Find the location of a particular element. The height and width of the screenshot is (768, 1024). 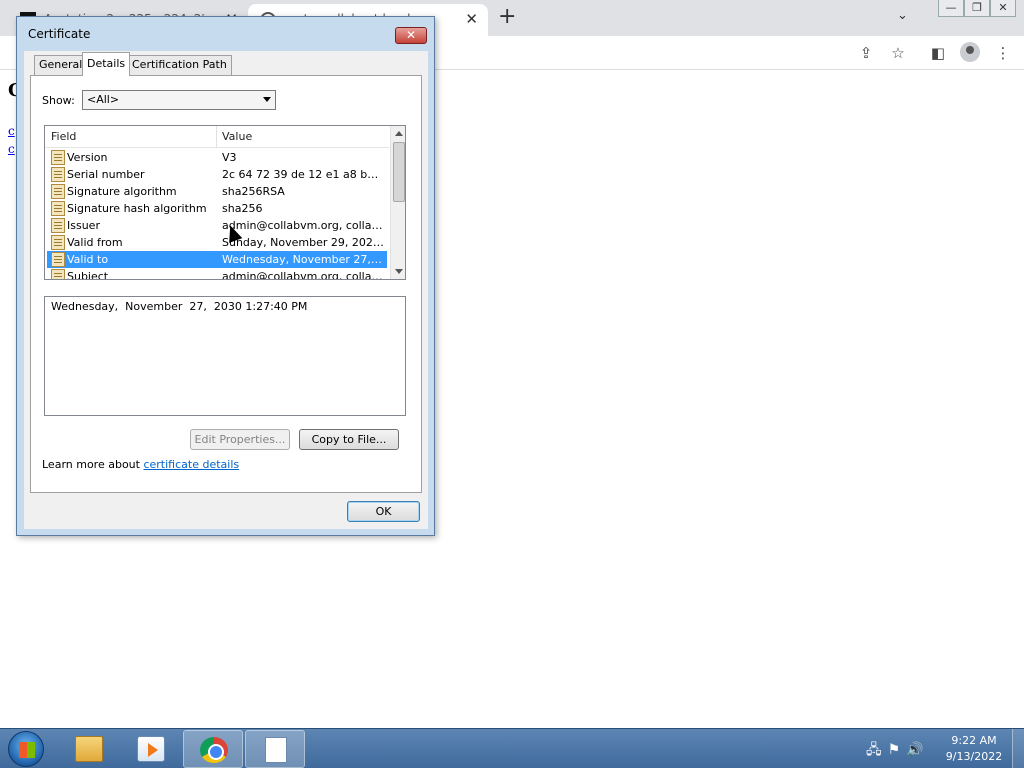

chrome-icon is located at coordinates (214, 750).